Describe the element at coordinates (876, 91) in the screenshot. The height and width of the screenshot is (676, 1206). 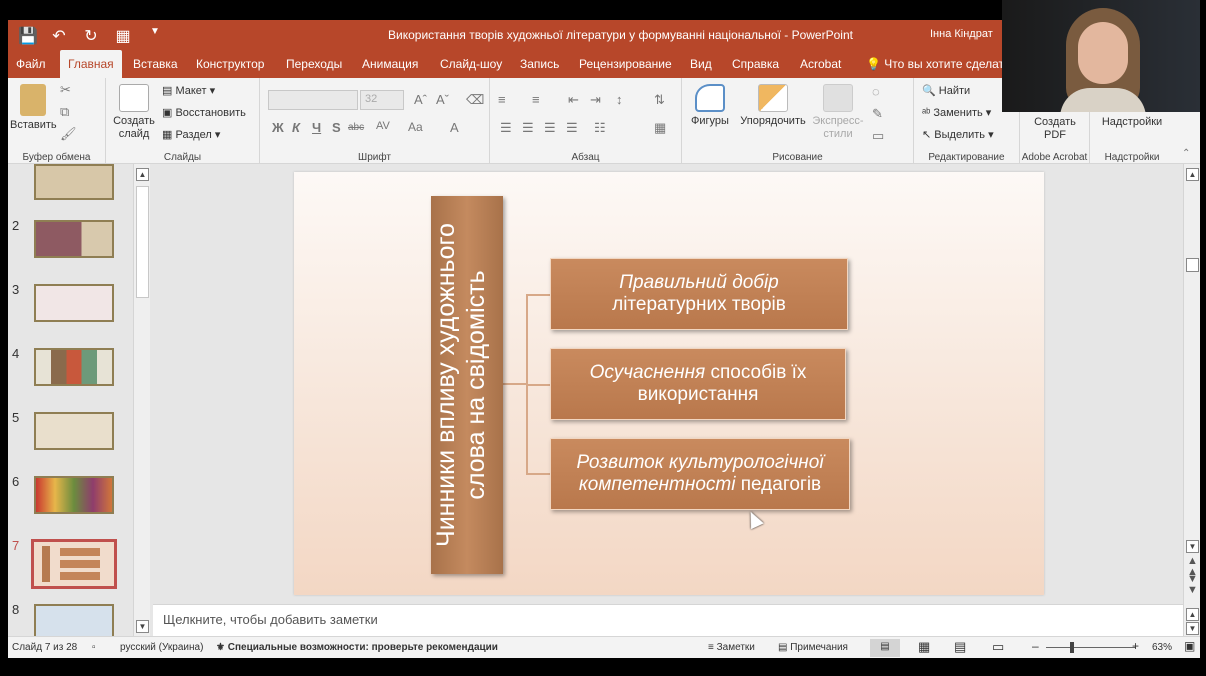
I see `shape-fill-icon: ◌` at that location.